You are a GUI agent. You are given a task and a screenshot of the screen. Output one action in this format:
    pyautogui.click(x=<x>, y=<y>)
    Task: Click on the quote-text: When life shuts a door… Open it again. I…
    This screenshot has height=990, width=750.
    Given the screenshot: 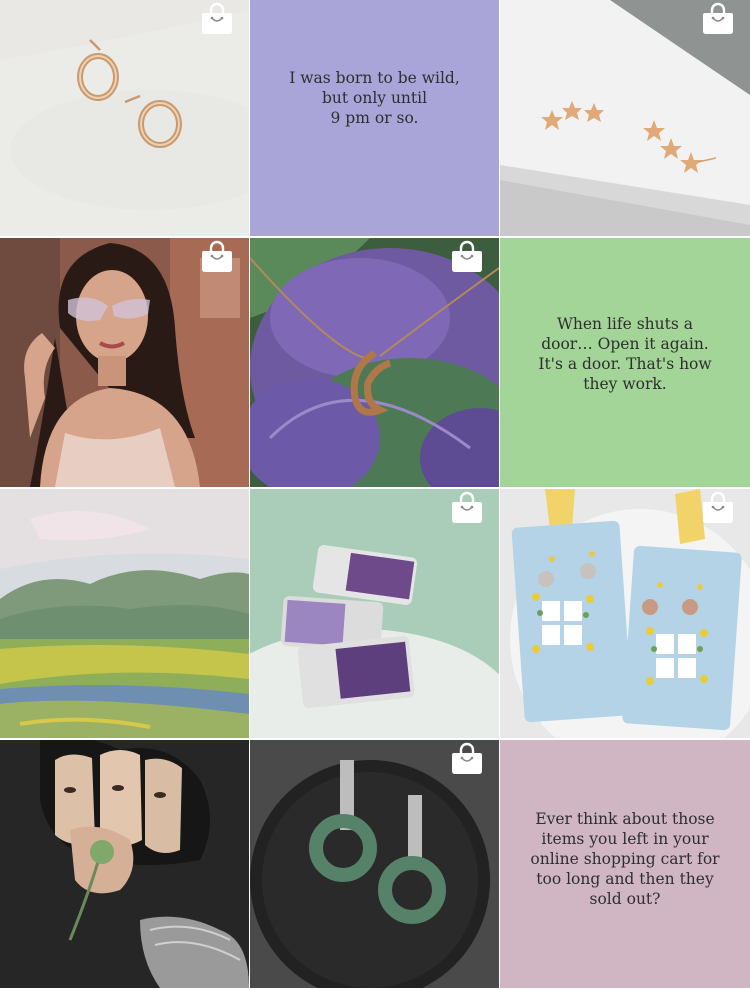 What is the action you would take?
    pyautogui.click(x=625, y=353)
    